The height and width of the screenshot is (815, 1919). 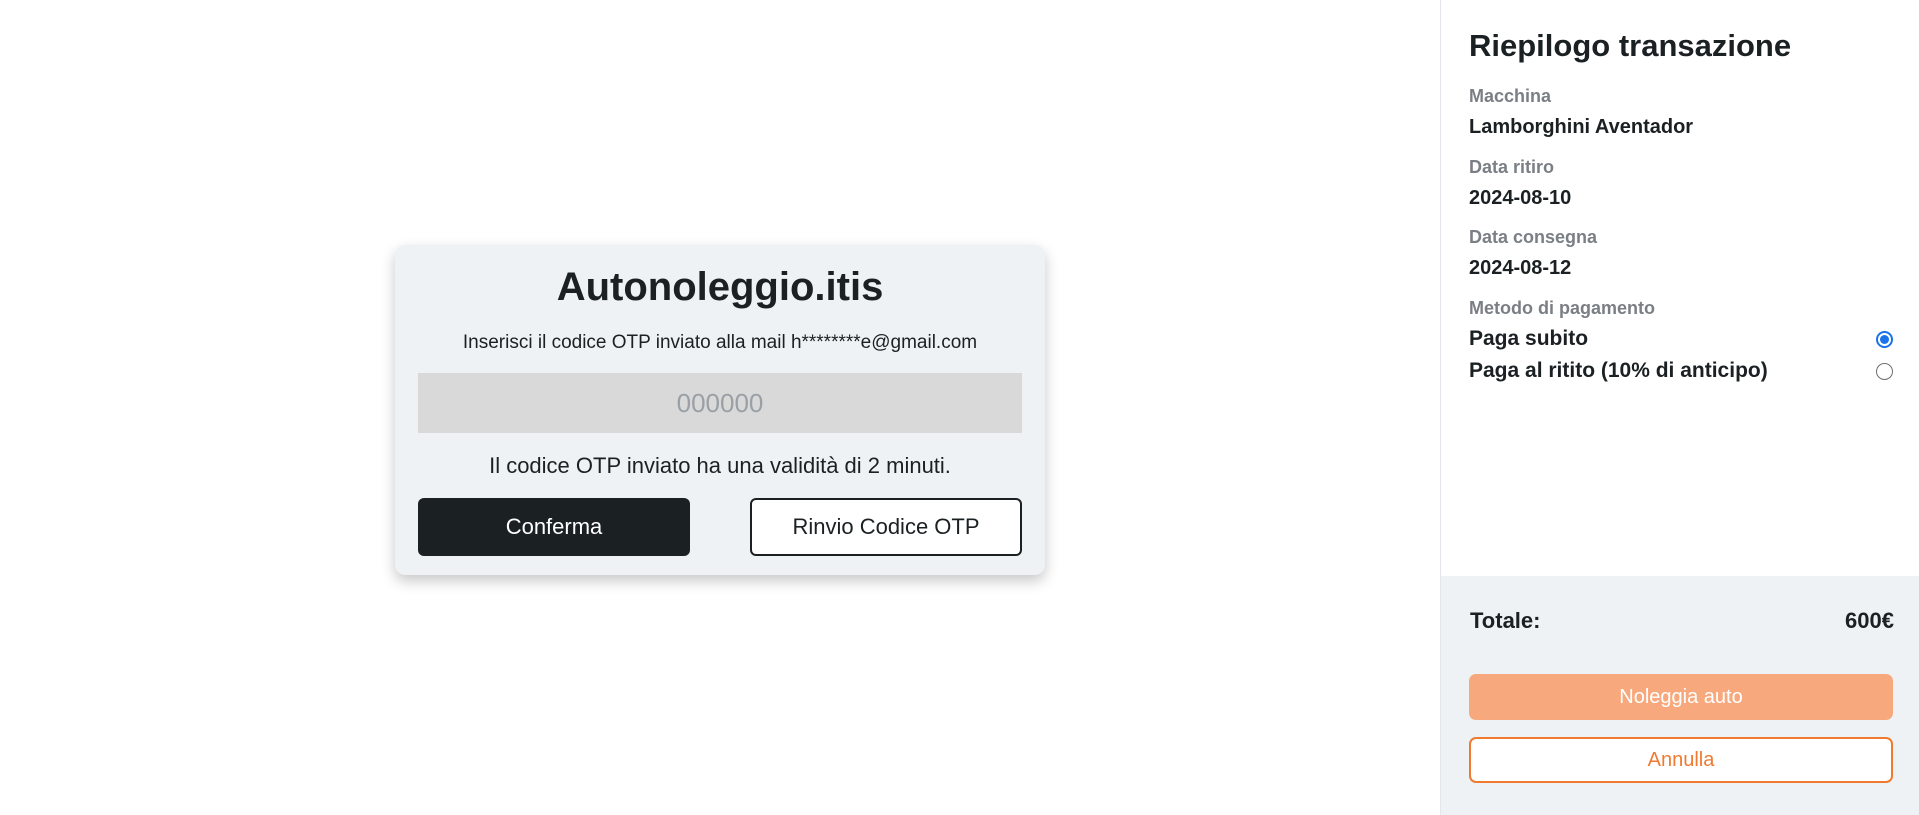 What do you see at coordinates (1510, 96) in the screenshot?
I see `car-label: Macchina` at bounding box center [1510, 96].